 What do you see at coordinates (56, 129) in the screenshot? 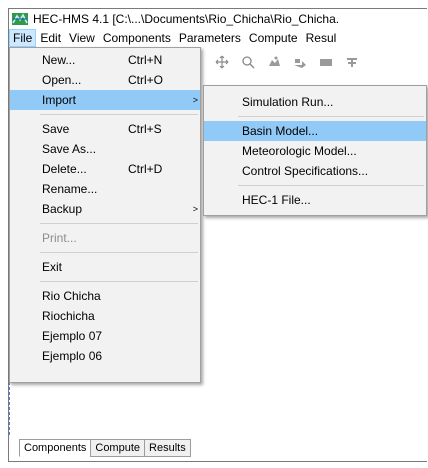
I see `menu-item-label: Save` at bounding box center [56, 129].